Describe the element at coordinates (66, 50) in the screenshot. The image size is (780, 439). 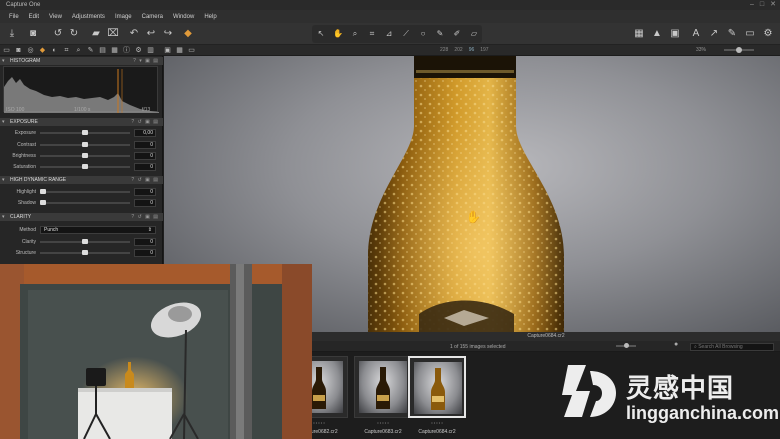
I see `tab-crop-icon: ⌗` at that location.